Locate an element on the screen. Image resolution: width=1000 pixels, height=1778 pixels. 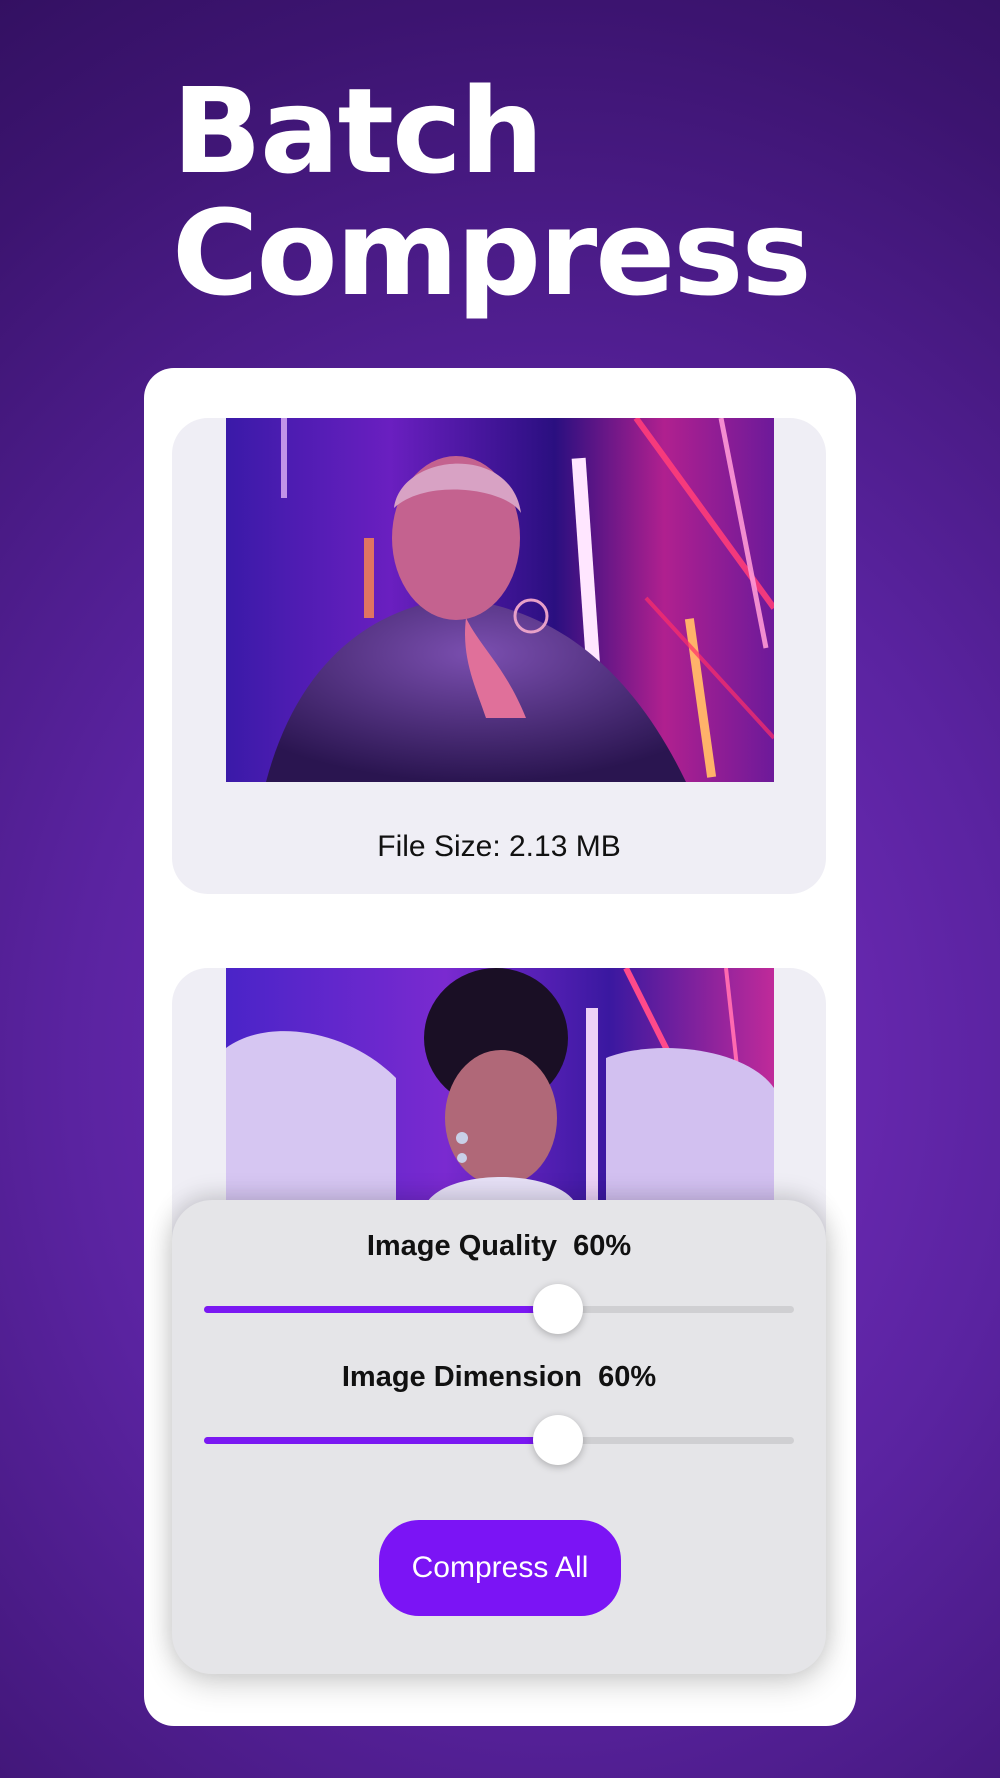
image-quality-label: Image Quality 60% is located at coordinates (499, 1246).